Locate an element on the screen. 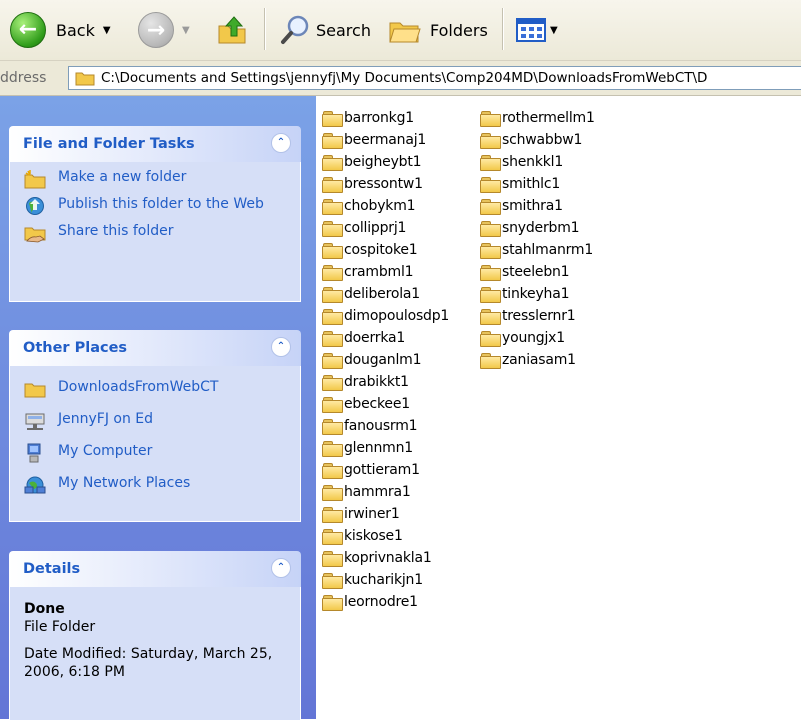 The image size is (801, 721). folder-item: smithlc1 is located at coordinates (537, 184).